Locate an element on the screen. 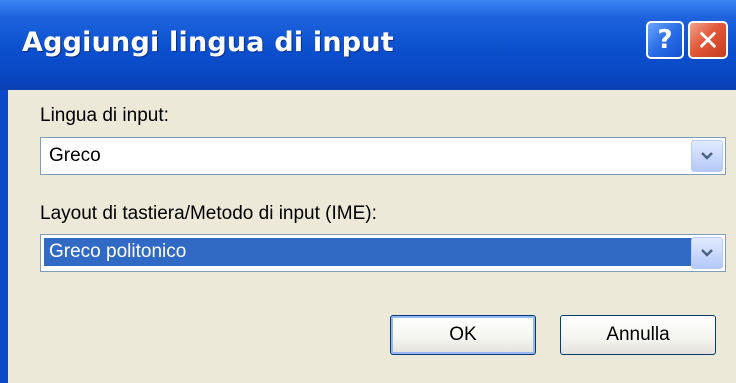 This screenshot has width=736, height=383. help-button: ? is located at coordinates (665, 40).